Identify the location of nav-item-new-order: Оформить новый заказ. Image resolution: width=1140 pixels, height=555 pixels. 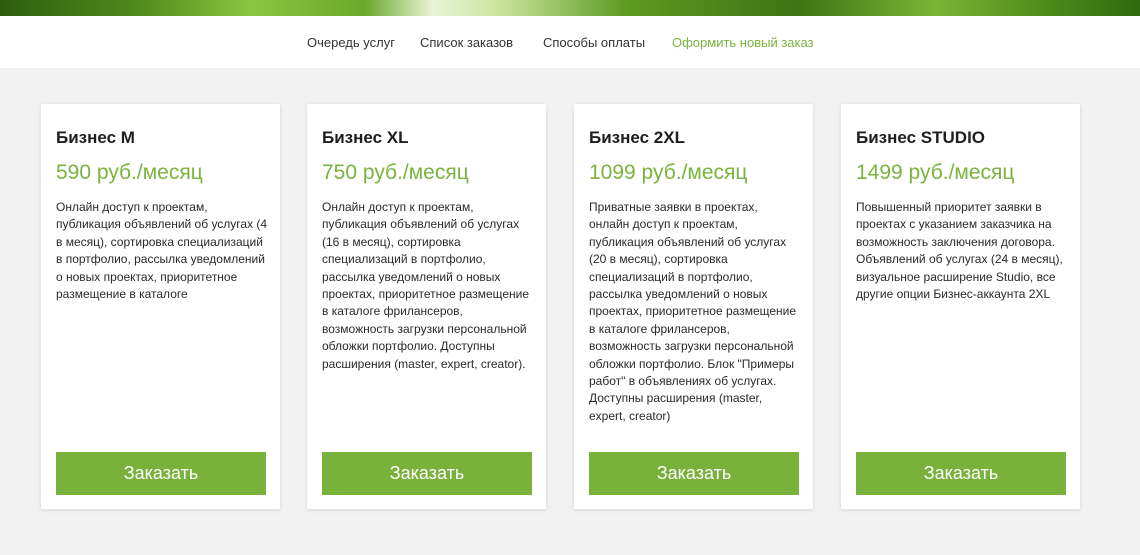
(743, 43).